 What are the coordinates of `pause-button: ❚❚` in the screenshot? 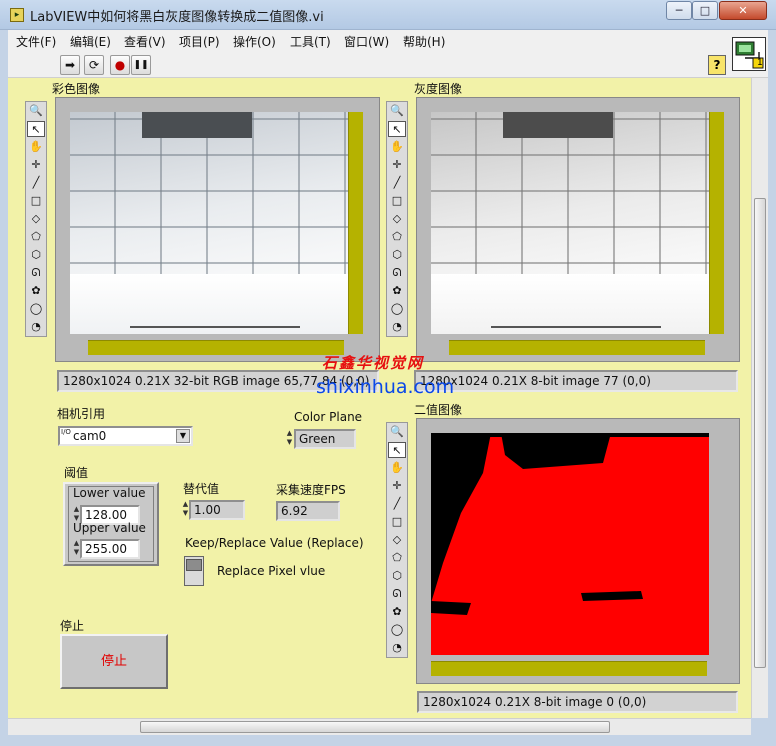 It's located at (141, 65).